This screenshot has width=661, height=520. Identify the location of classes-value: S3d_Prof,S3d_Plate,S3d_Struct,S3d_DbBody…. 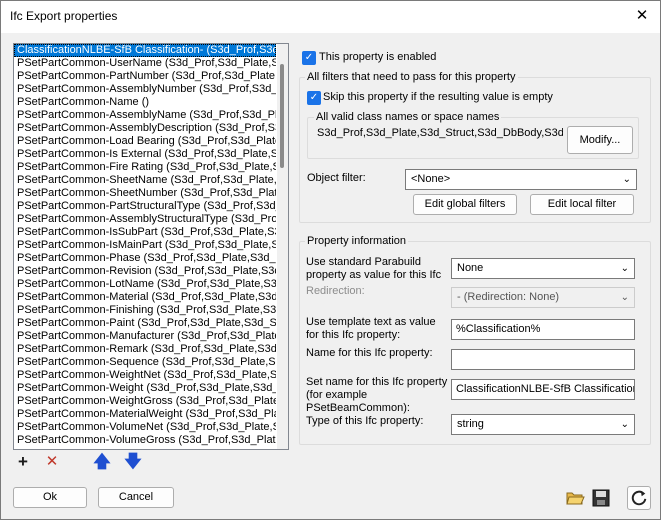
(440, 133).